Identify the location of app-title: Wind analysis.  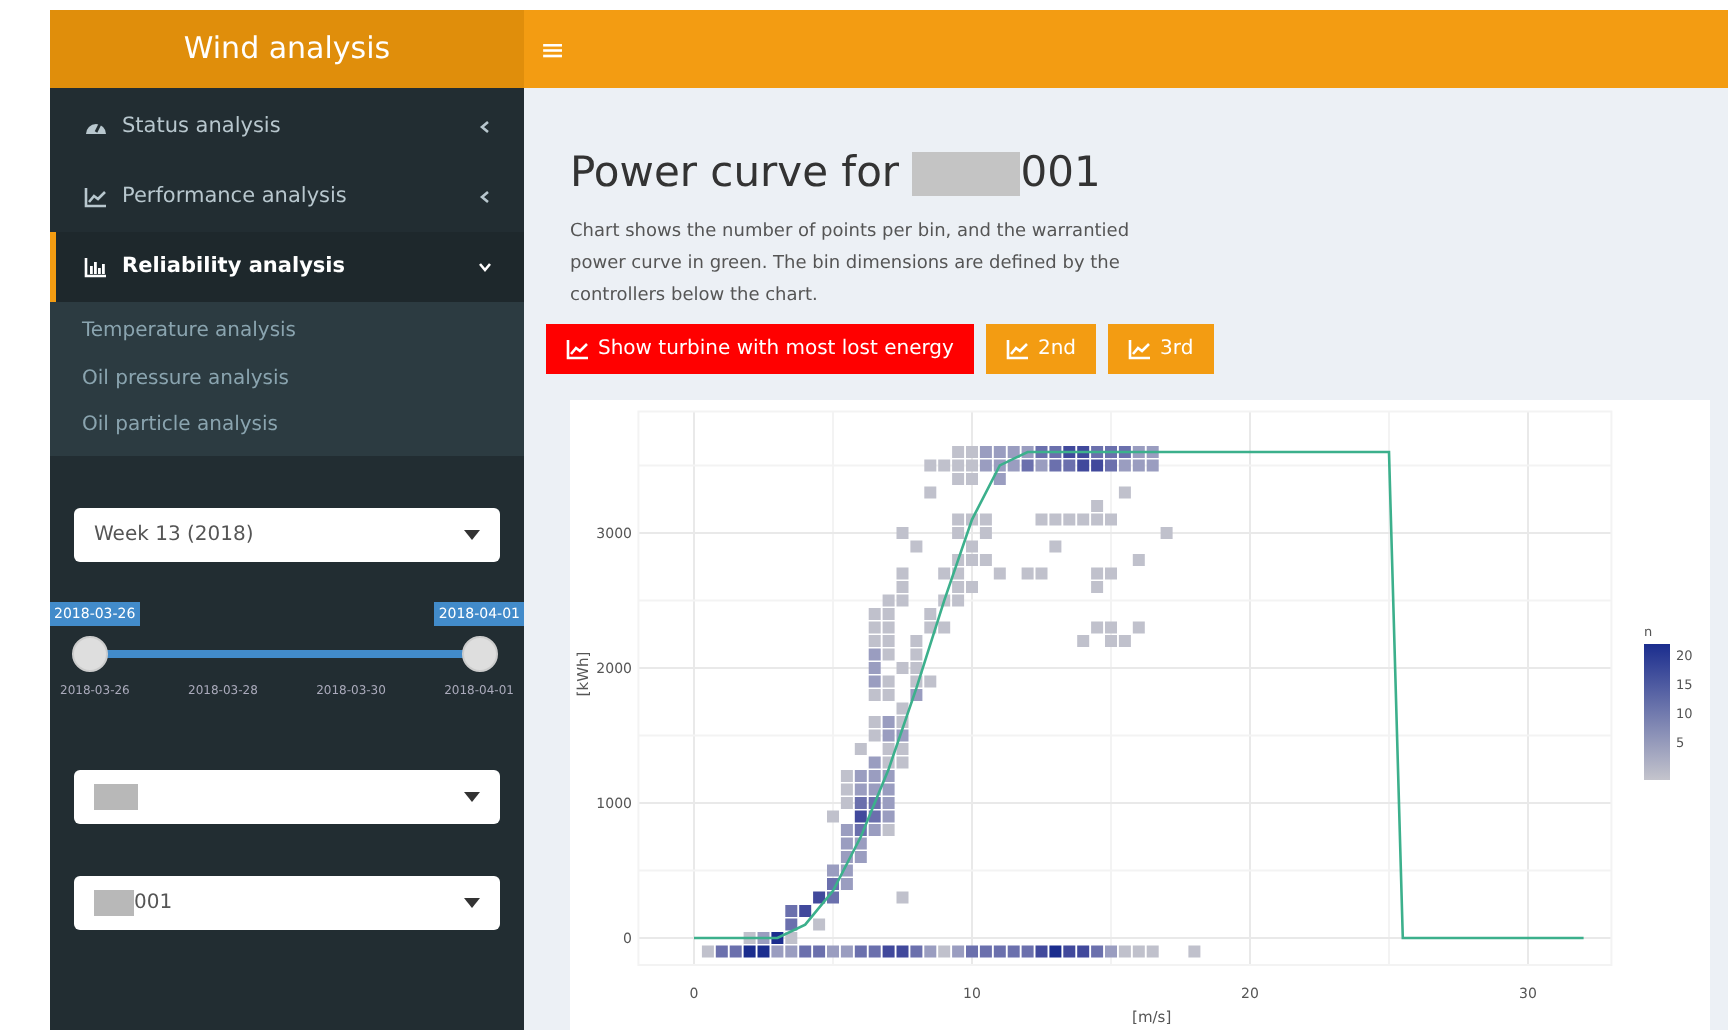
(287, 49).